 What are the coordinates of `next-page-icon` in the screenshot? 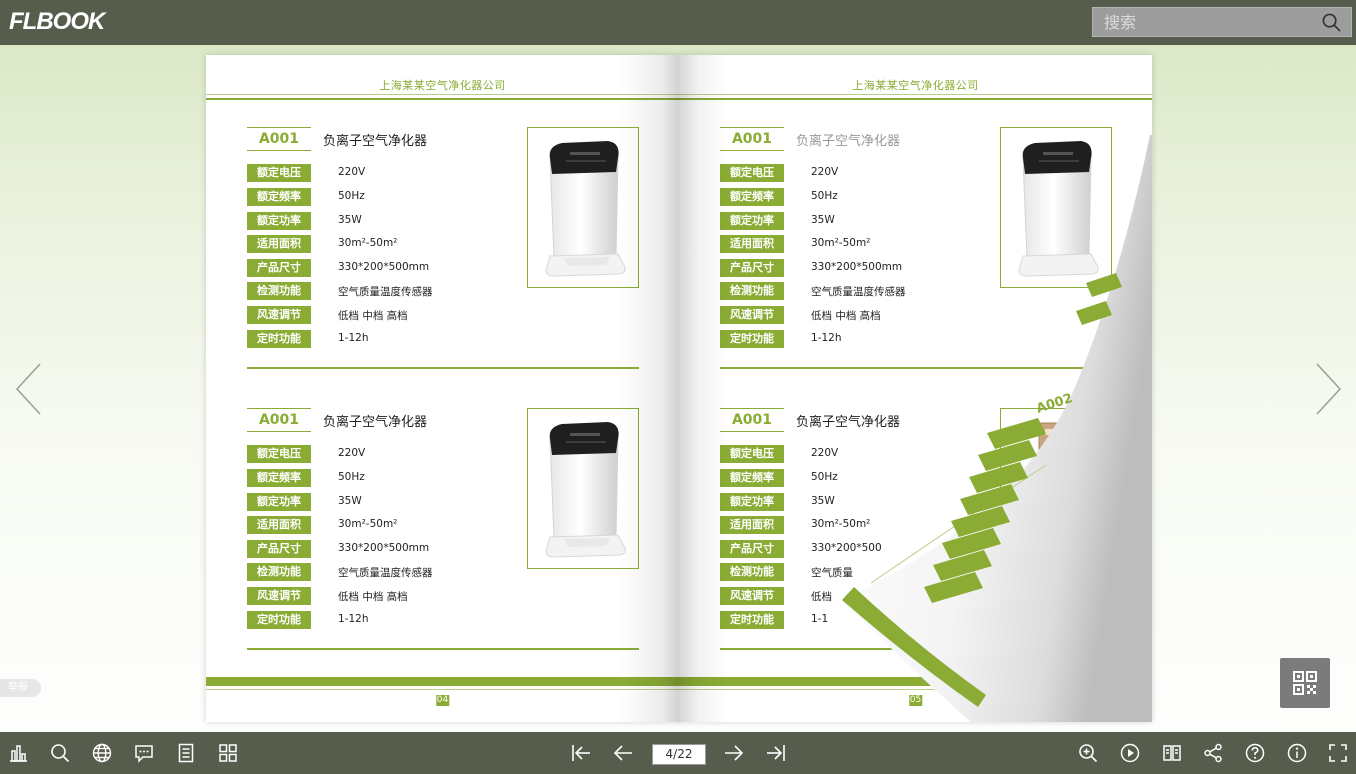 It's located at (734, 753).